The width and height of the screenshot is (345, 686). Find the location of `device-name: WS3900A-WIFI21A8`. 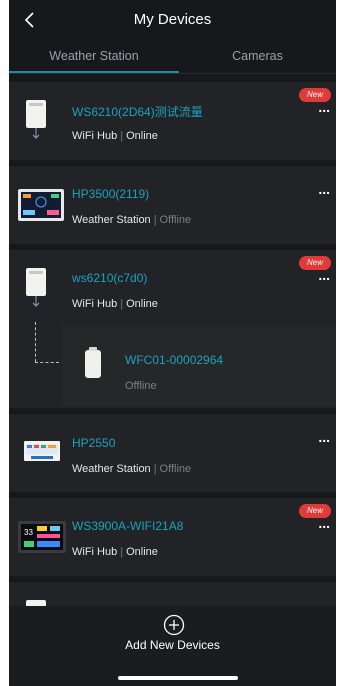

device-name: WS3900A-WIFI21A8 is located at coordinates (128, 526).